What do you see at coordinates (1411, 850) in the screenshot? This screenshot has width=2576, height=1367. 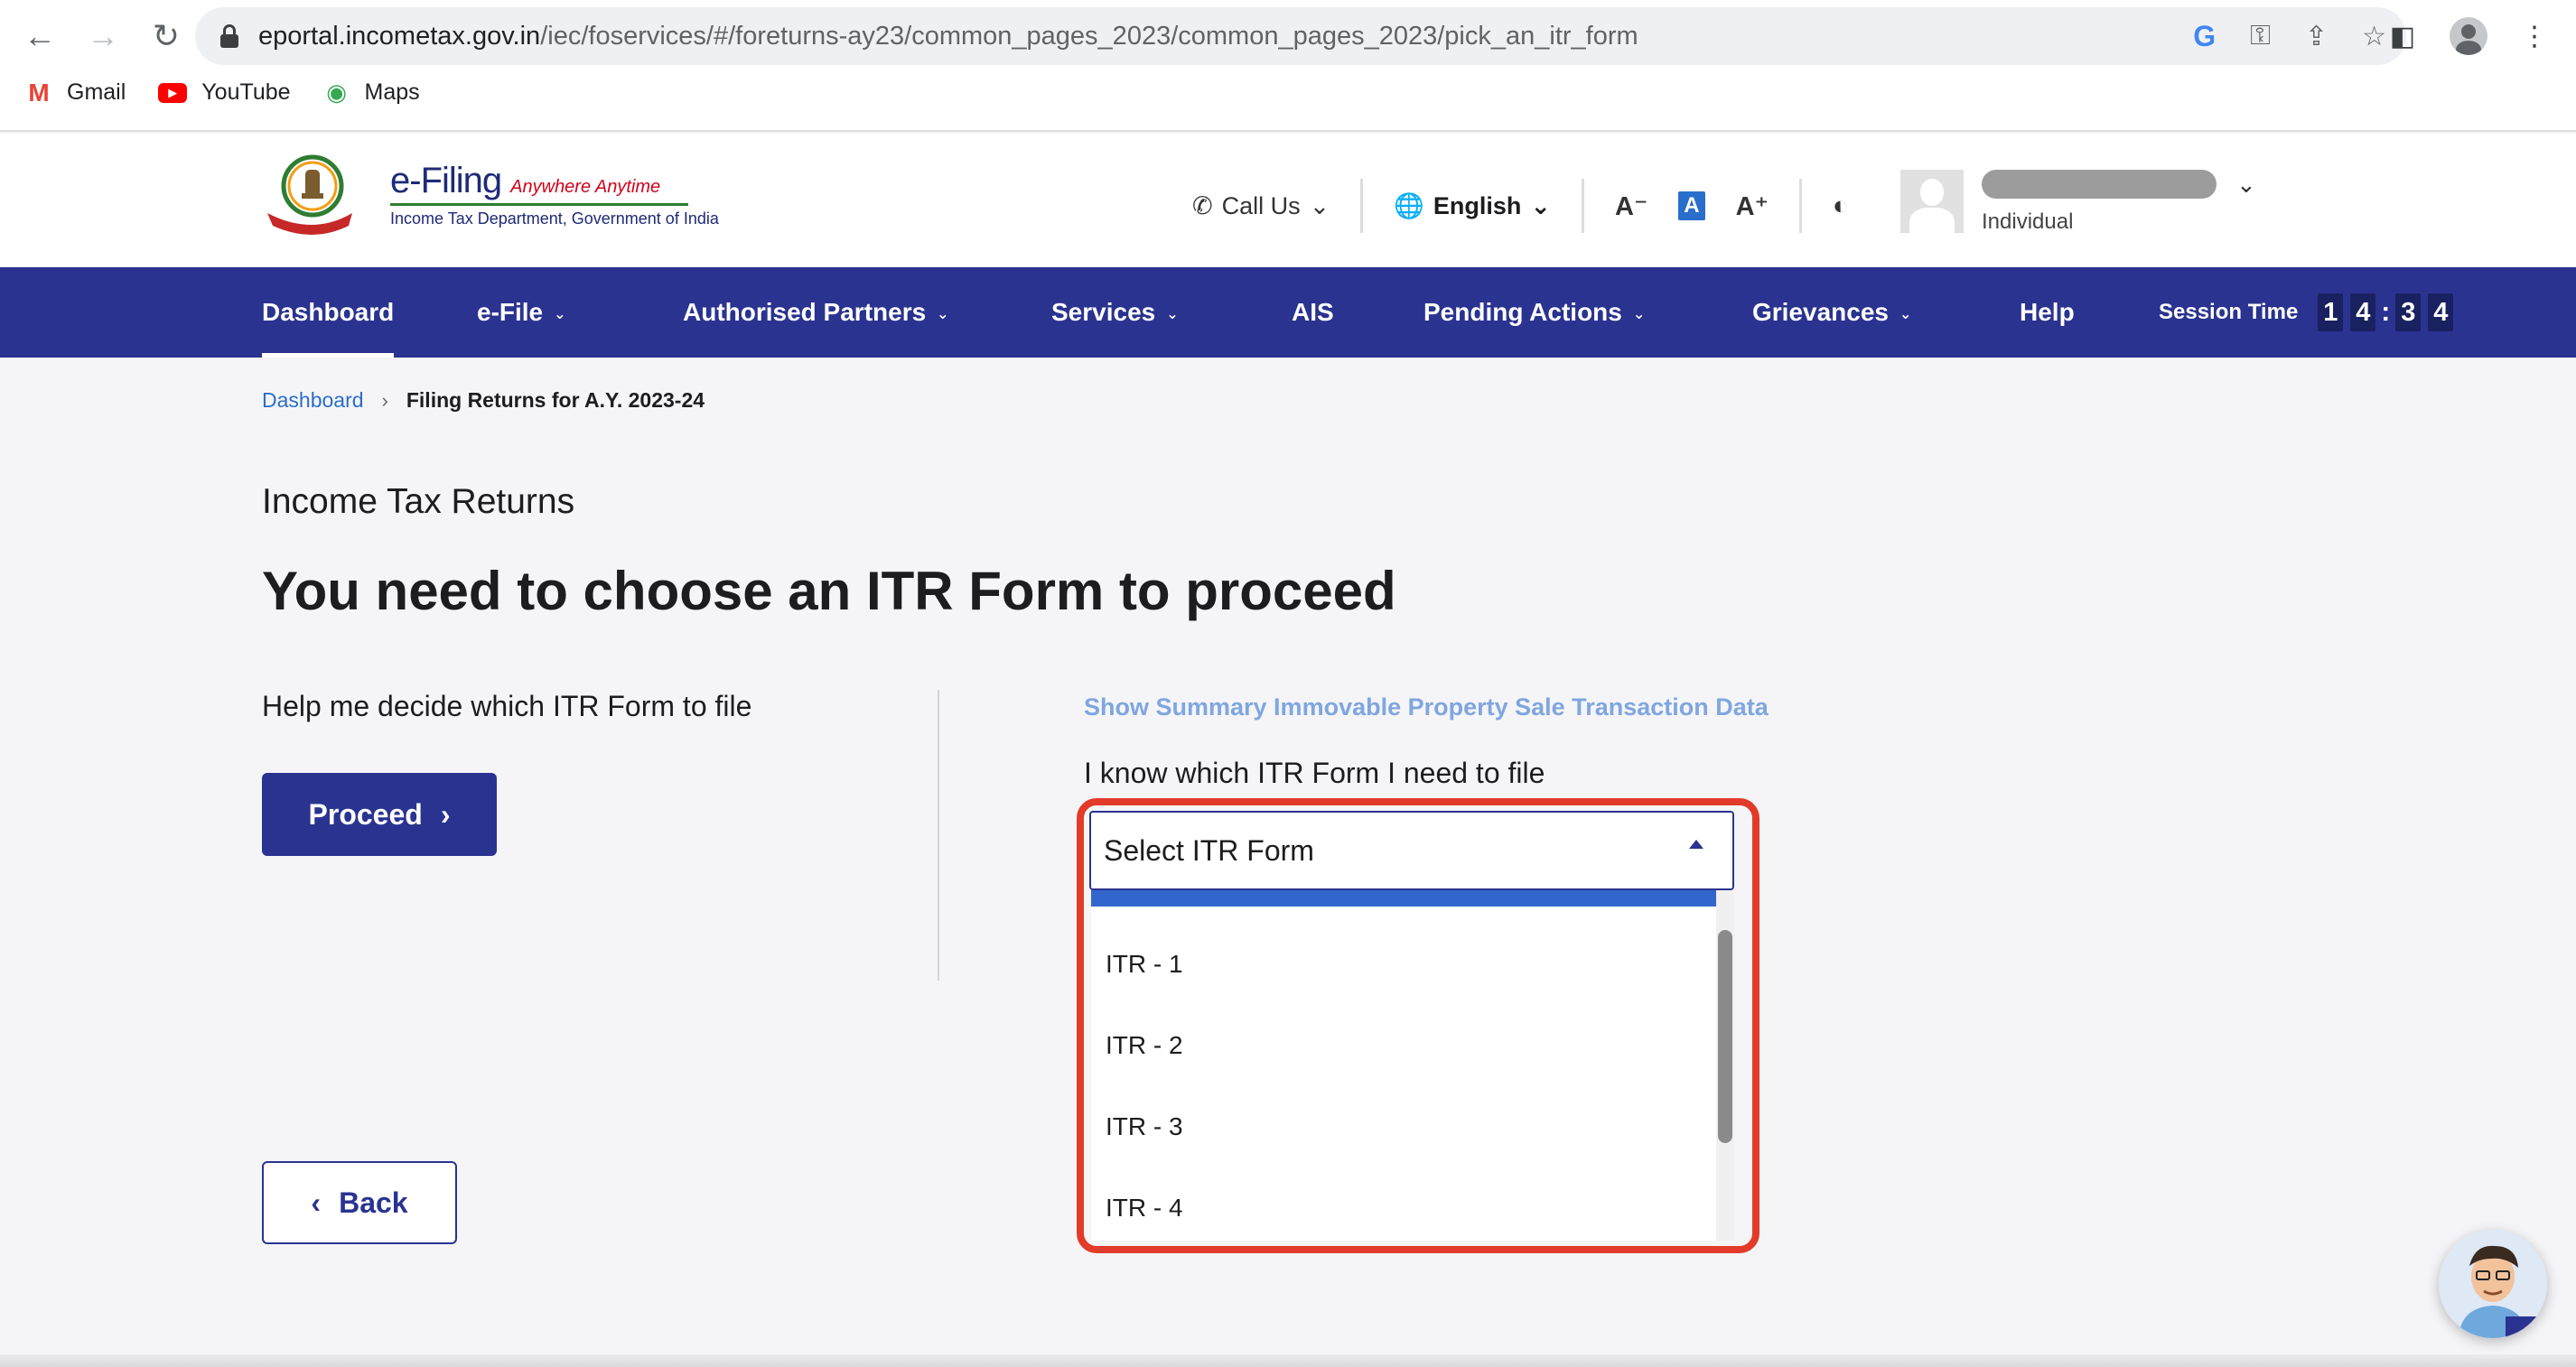 I see `itr-form-select: Select ITR Form` at bounding box center [1411, 850].